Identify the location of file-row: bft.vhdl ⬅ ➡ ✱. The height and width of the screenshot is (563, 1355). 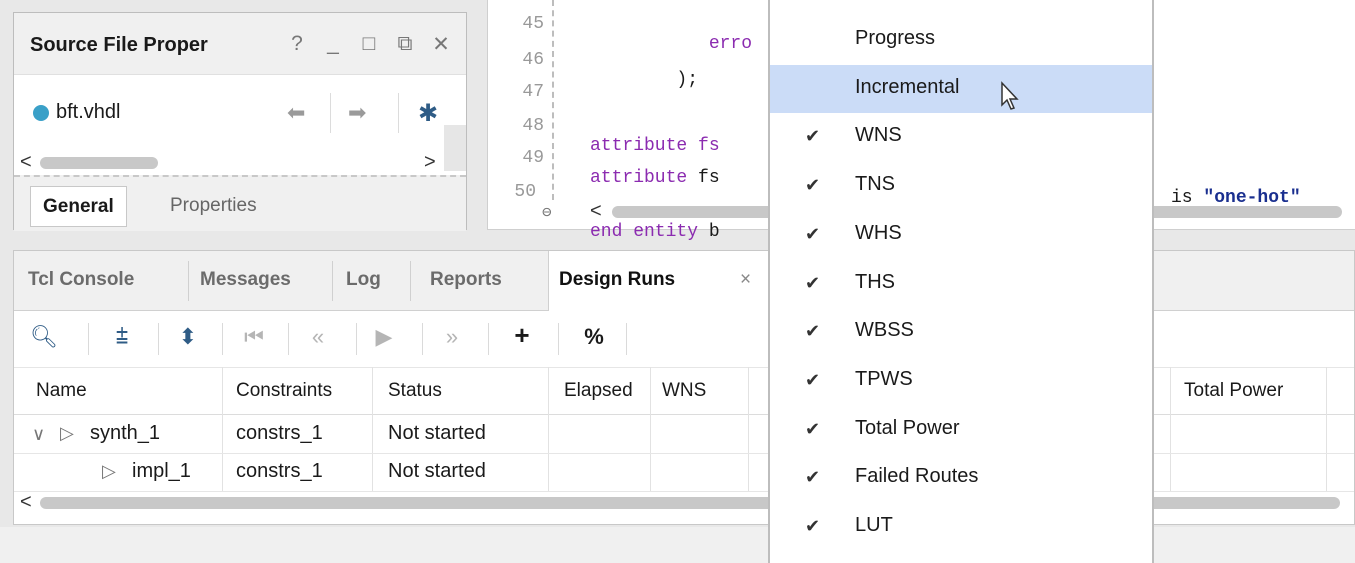
(240, 113).